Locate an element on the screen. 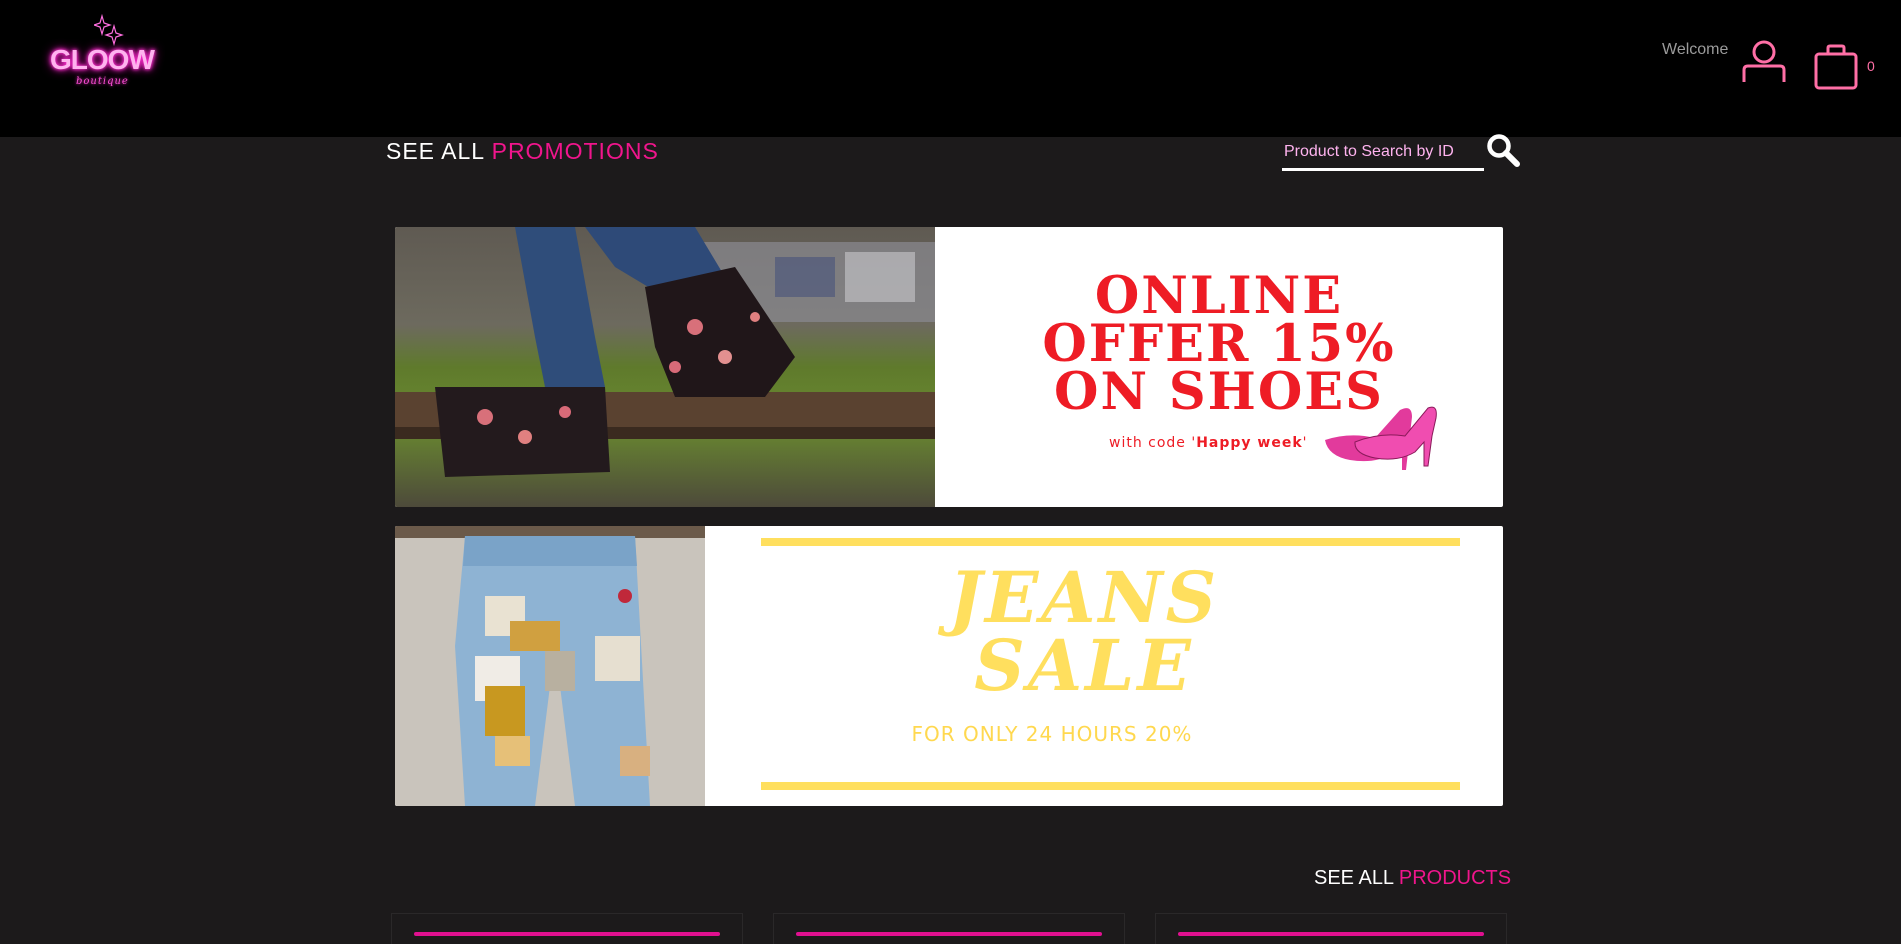 The height and width of the screenshot is (944, 1901). jeans-sale-line-1: JEANS is located at coordinates (1084, 597).